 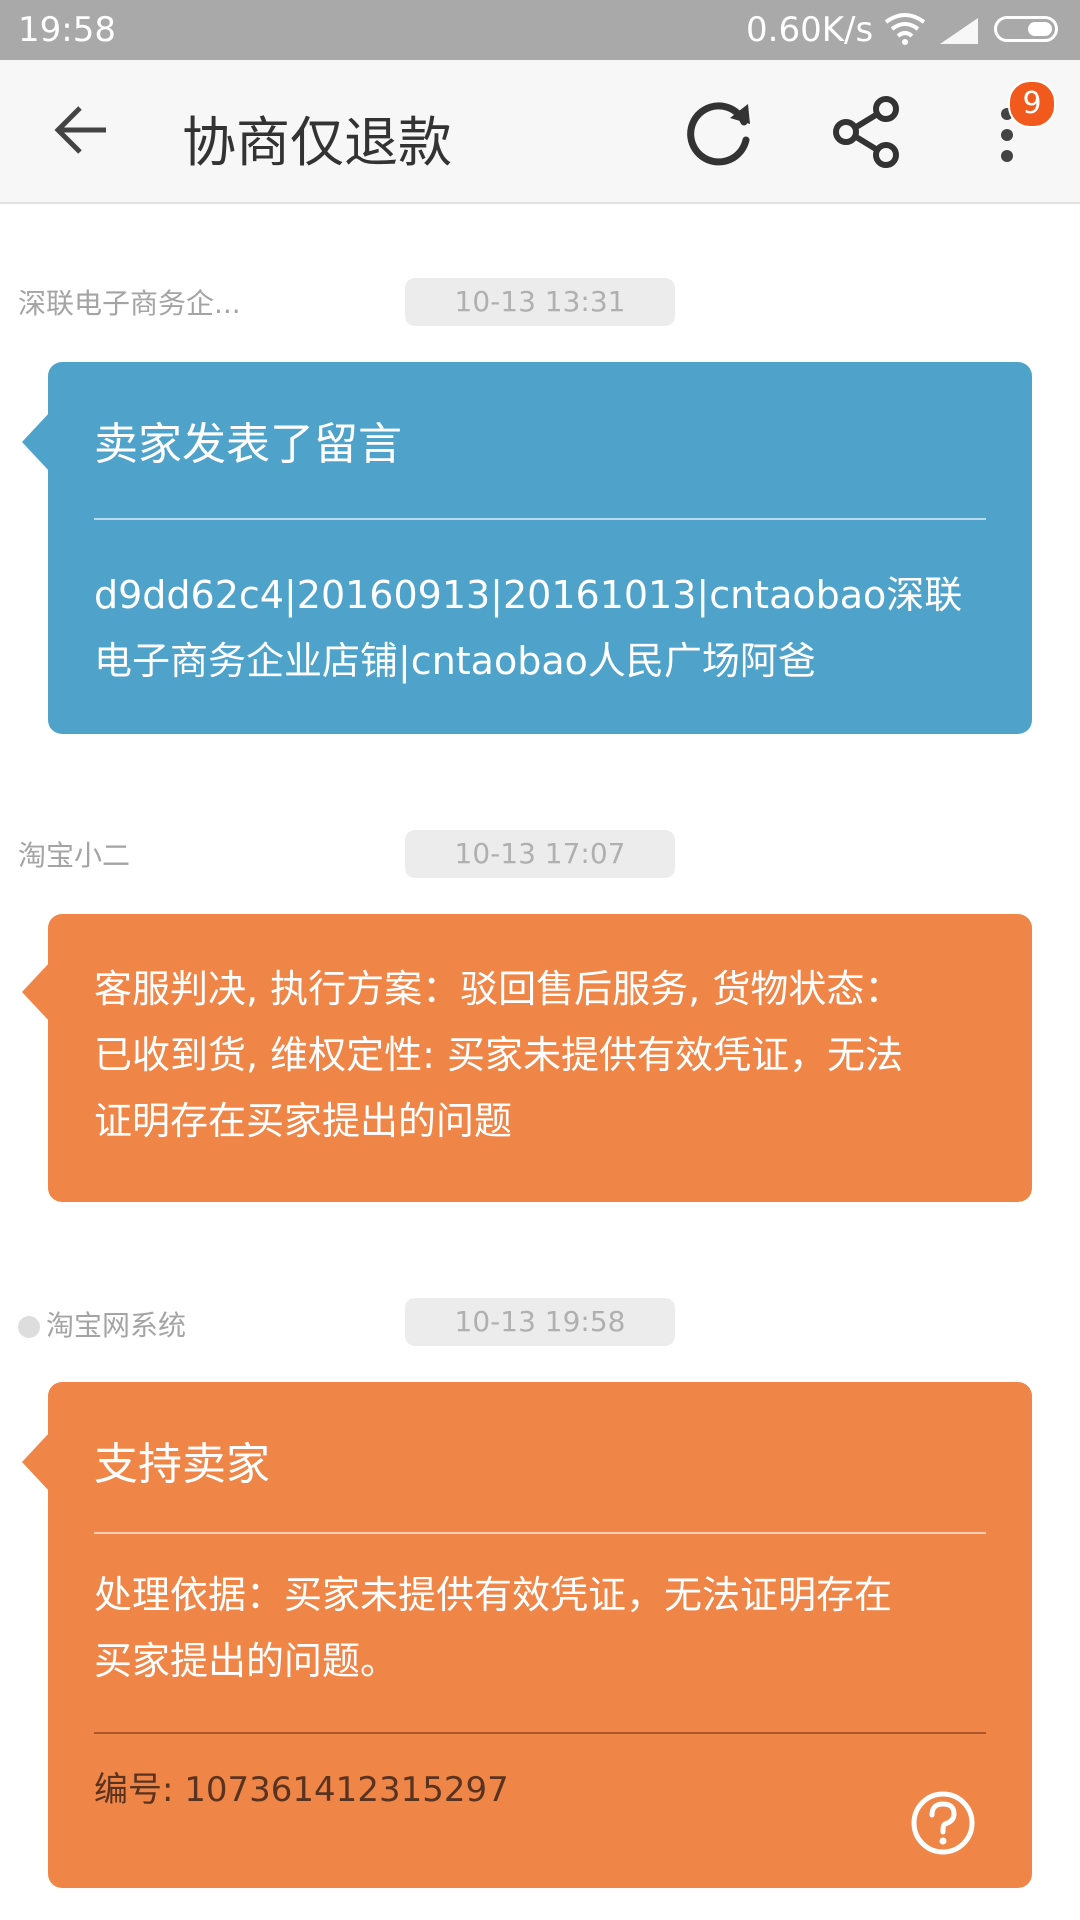 I want to click on signal-icon, so click(x=959, y=31).